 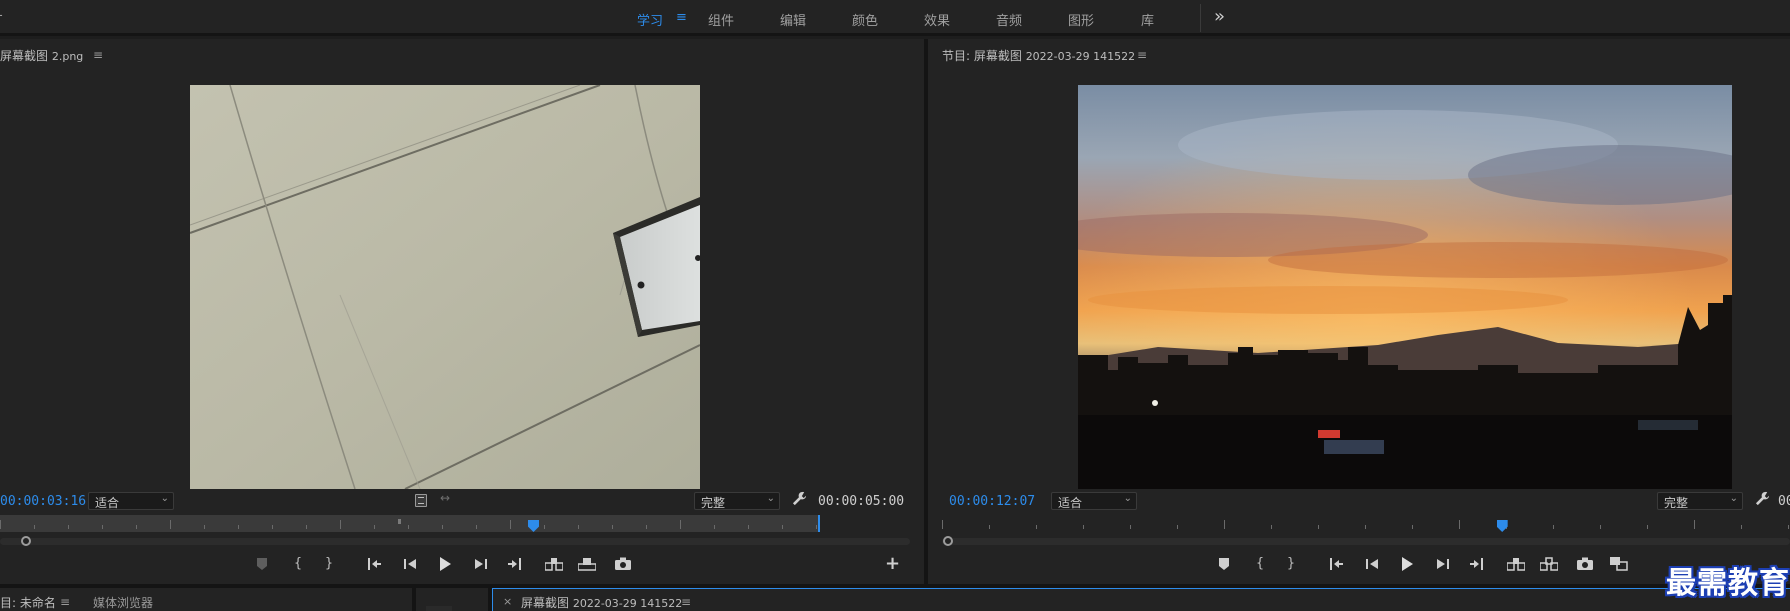 What do you see at coordinates (992, 501) in the screenshot?
I see `program-current-timecode: 00:00:12:07` at bounding box center [992, 501].